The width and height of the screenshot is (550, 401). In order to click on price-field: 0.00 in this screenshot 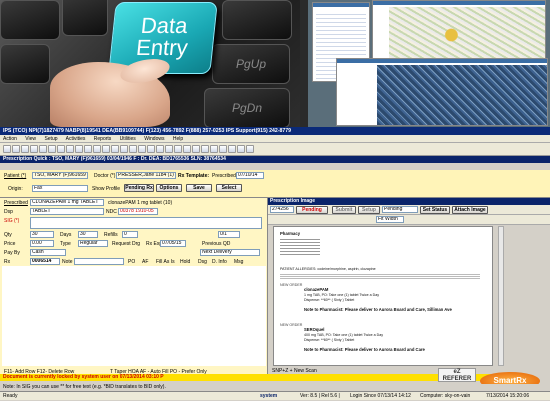, I will do `click(42, 243)`.